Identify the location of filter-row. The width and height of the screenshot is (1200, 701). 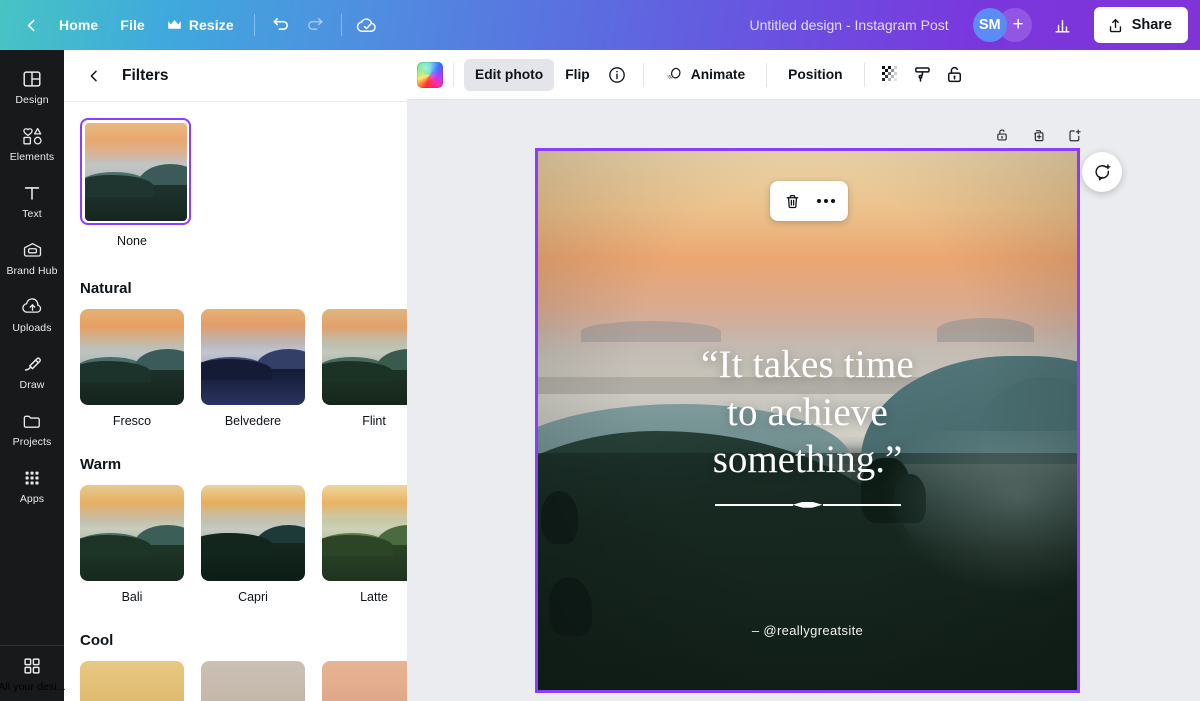
(243, 681).